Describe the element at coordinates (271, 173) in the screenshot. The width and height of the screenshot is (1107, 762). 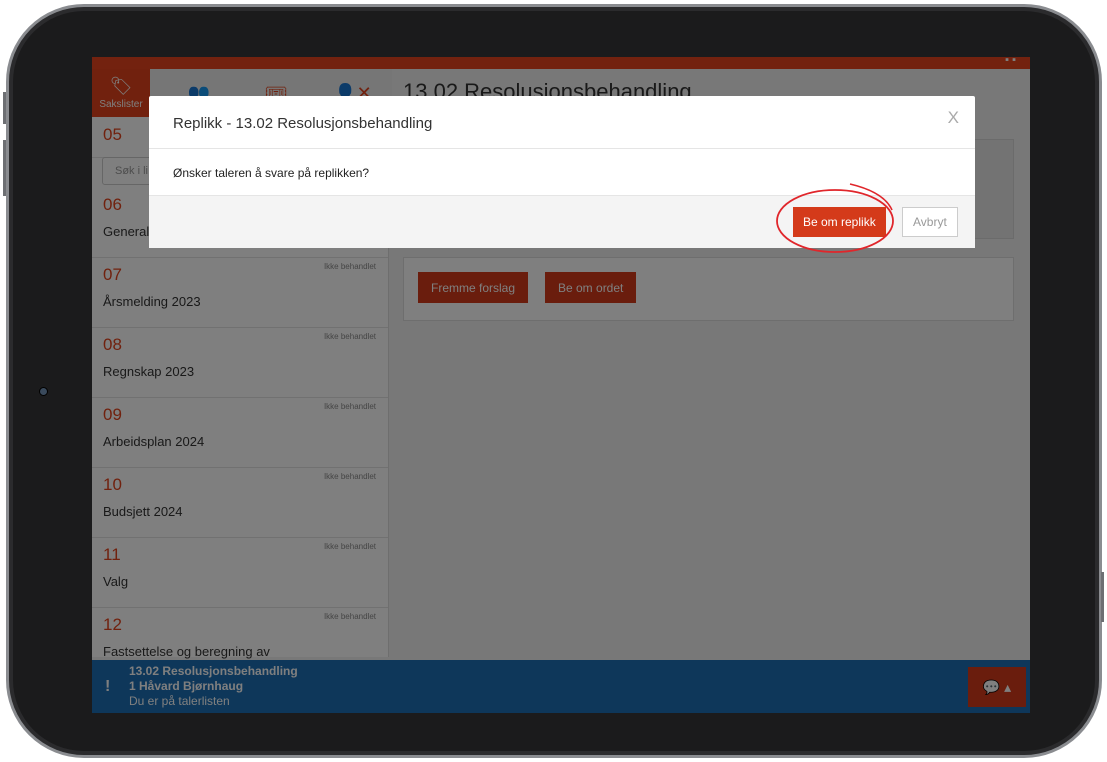
I see `modal-question: Ønsker taleren å svare på replikken?` at that location.